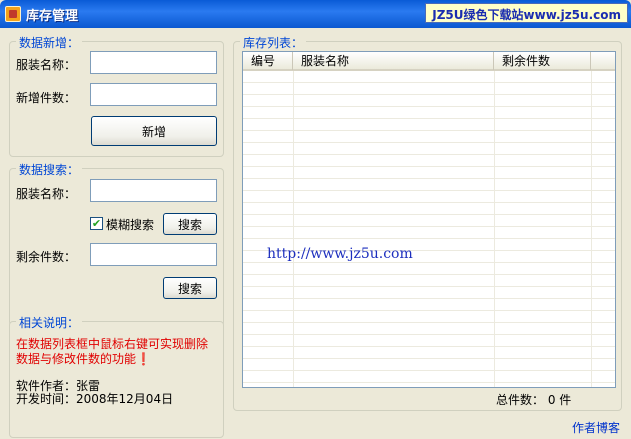 Image resolution: width=631 pixels, height=439 pixels. What do you see at coordinates (46, 257) in the screenshot?
I see `search-remain-label: 剩余件数：` at bounding box center [46, 257].